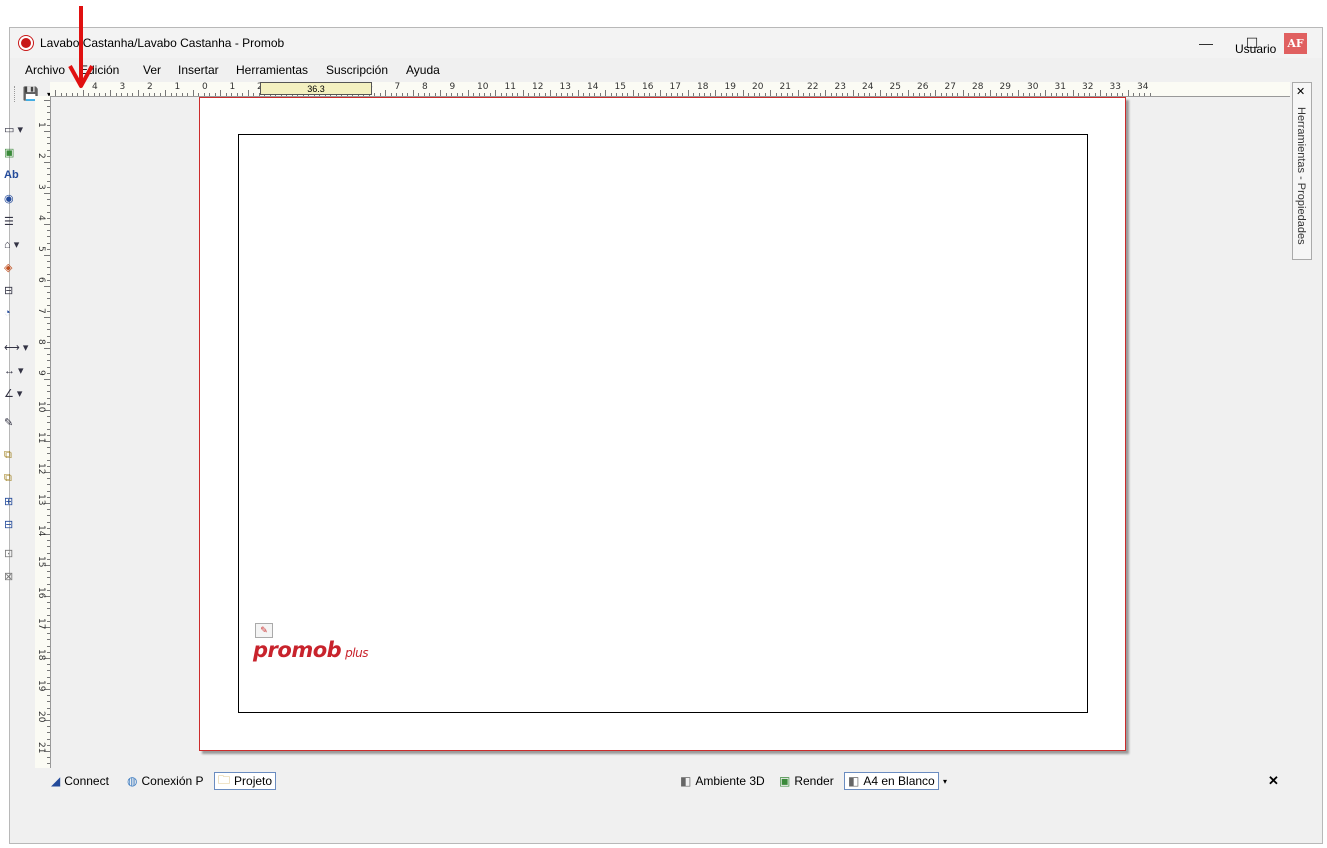  I want to click on hatch-tool-icon: ◈, so click(17, 267).